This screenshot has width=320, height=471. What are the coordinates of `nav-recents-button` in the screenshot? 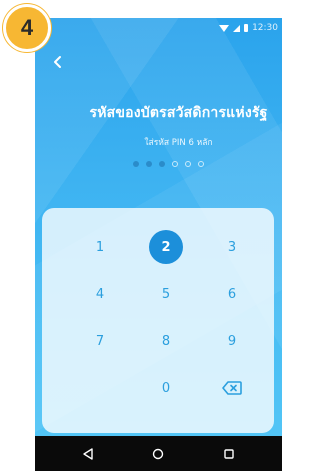 It's located at (229, 454).